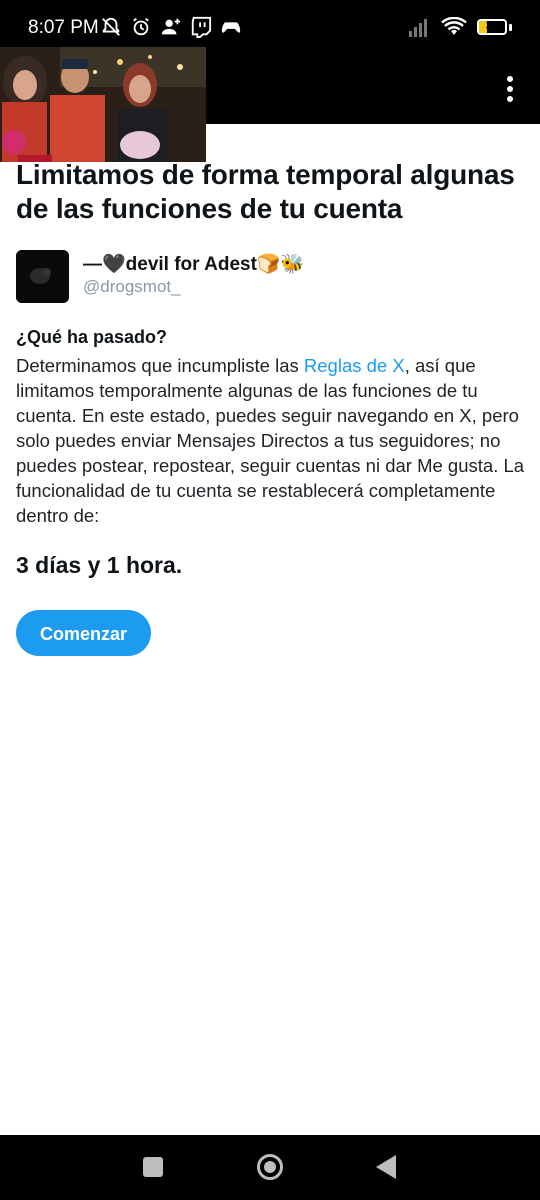 The image size is (540, 1200). What do you see at coordinates (63, 27) in the screenshot?
I see `status-time: 8:07 PM` at bounding box center [63, 27].